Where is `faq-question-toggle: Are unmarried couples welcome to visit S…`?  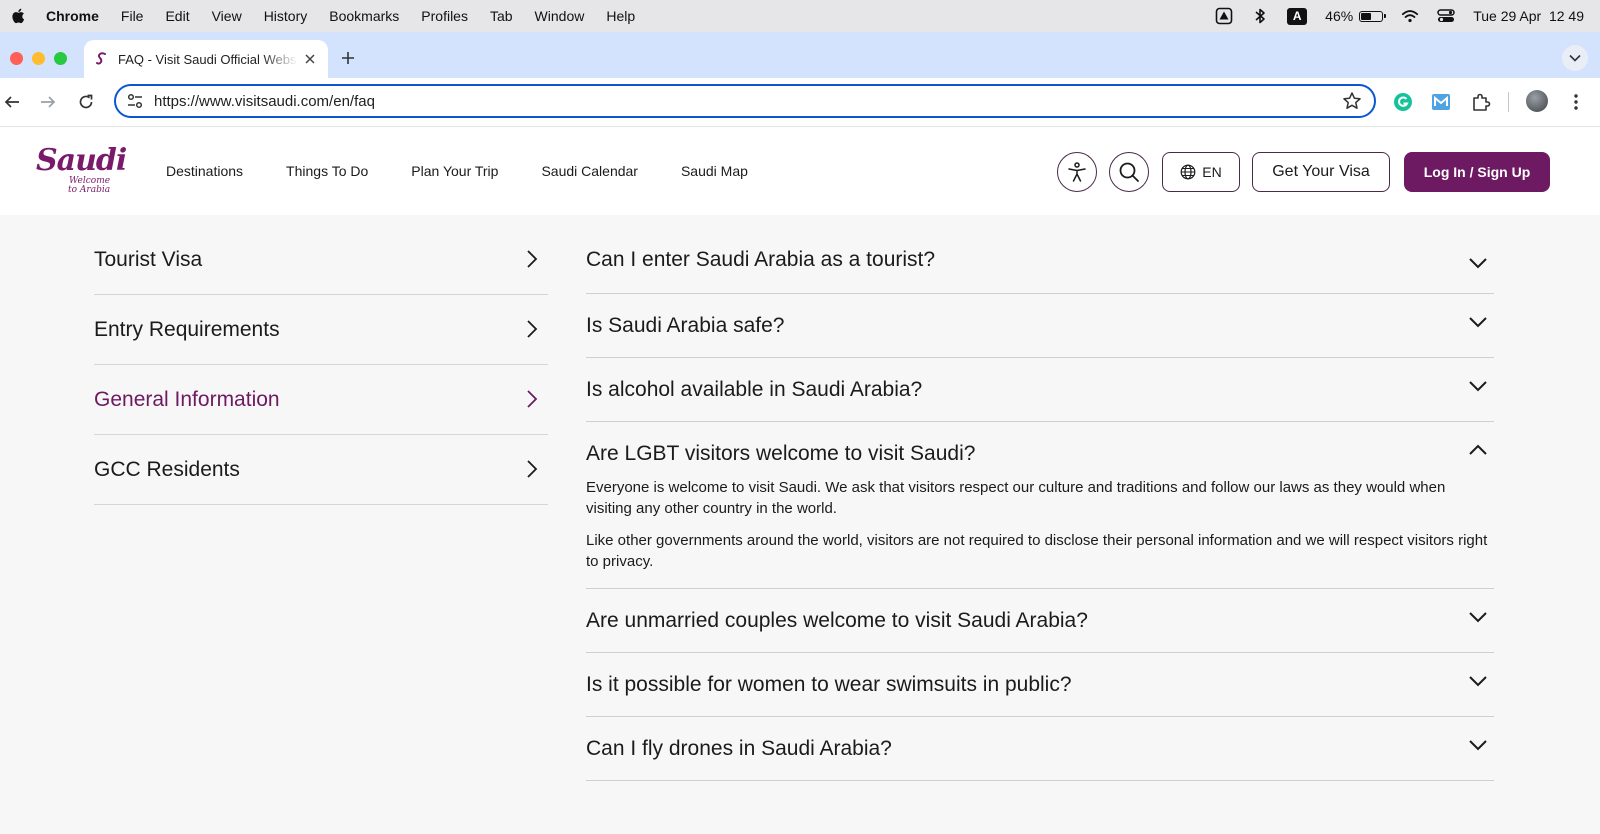 faq-question-toggle: Are unmarried couples welcome to visit S… is located at coordinates (1040, 620).